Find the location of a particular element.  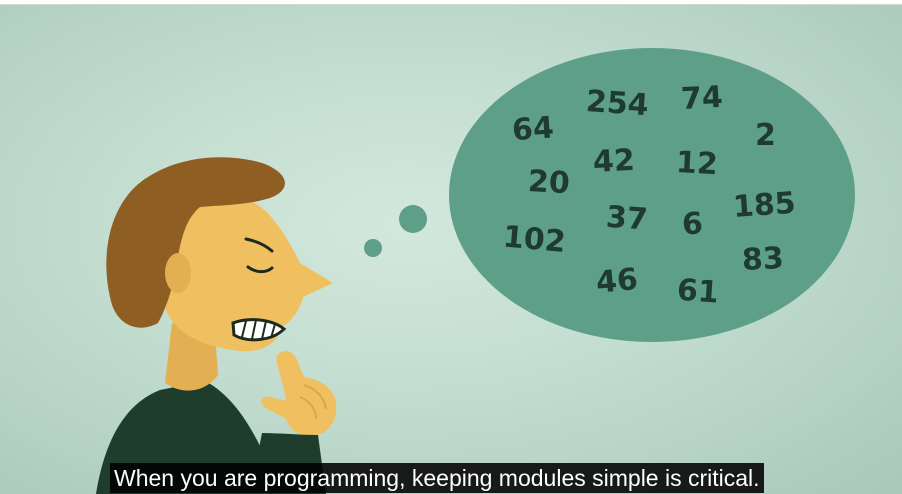

bubble-number: 6 is located at coordinates (692, 224).